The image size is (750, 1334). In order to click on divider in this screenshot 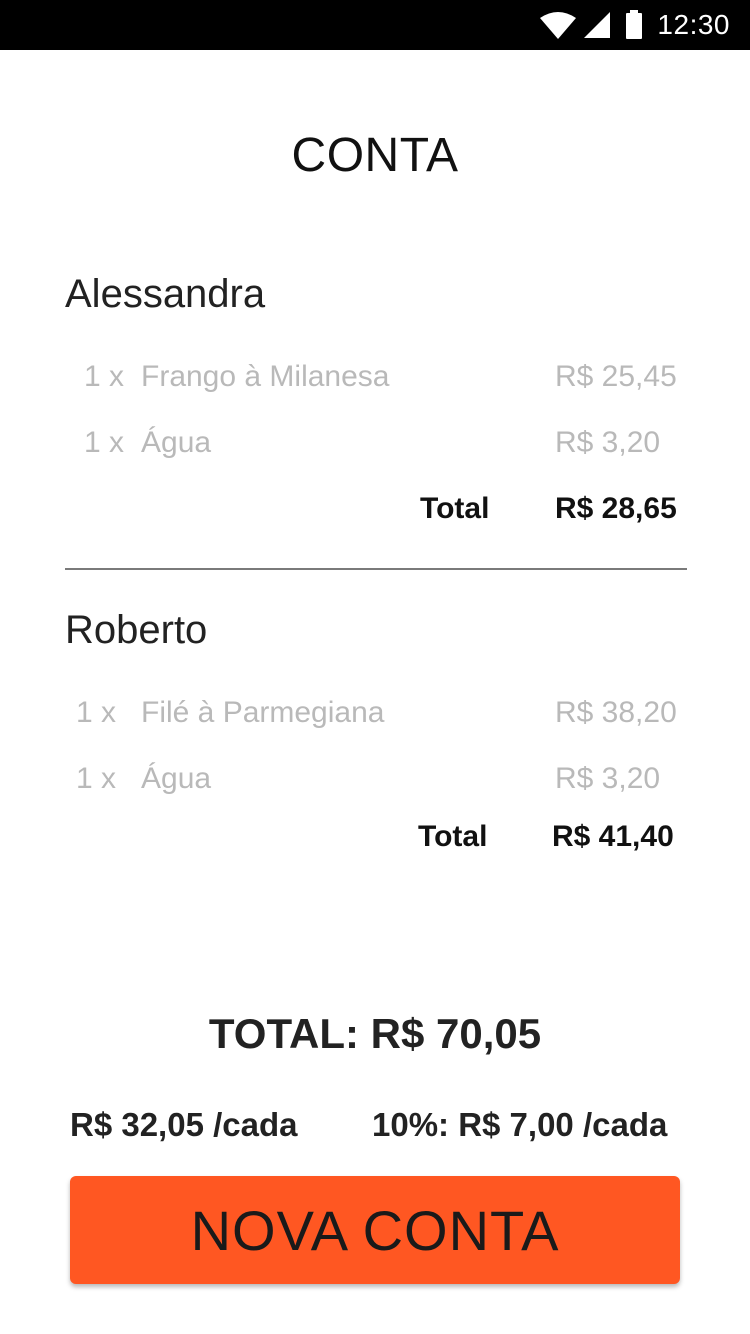, I will do `click(376, 569)`.